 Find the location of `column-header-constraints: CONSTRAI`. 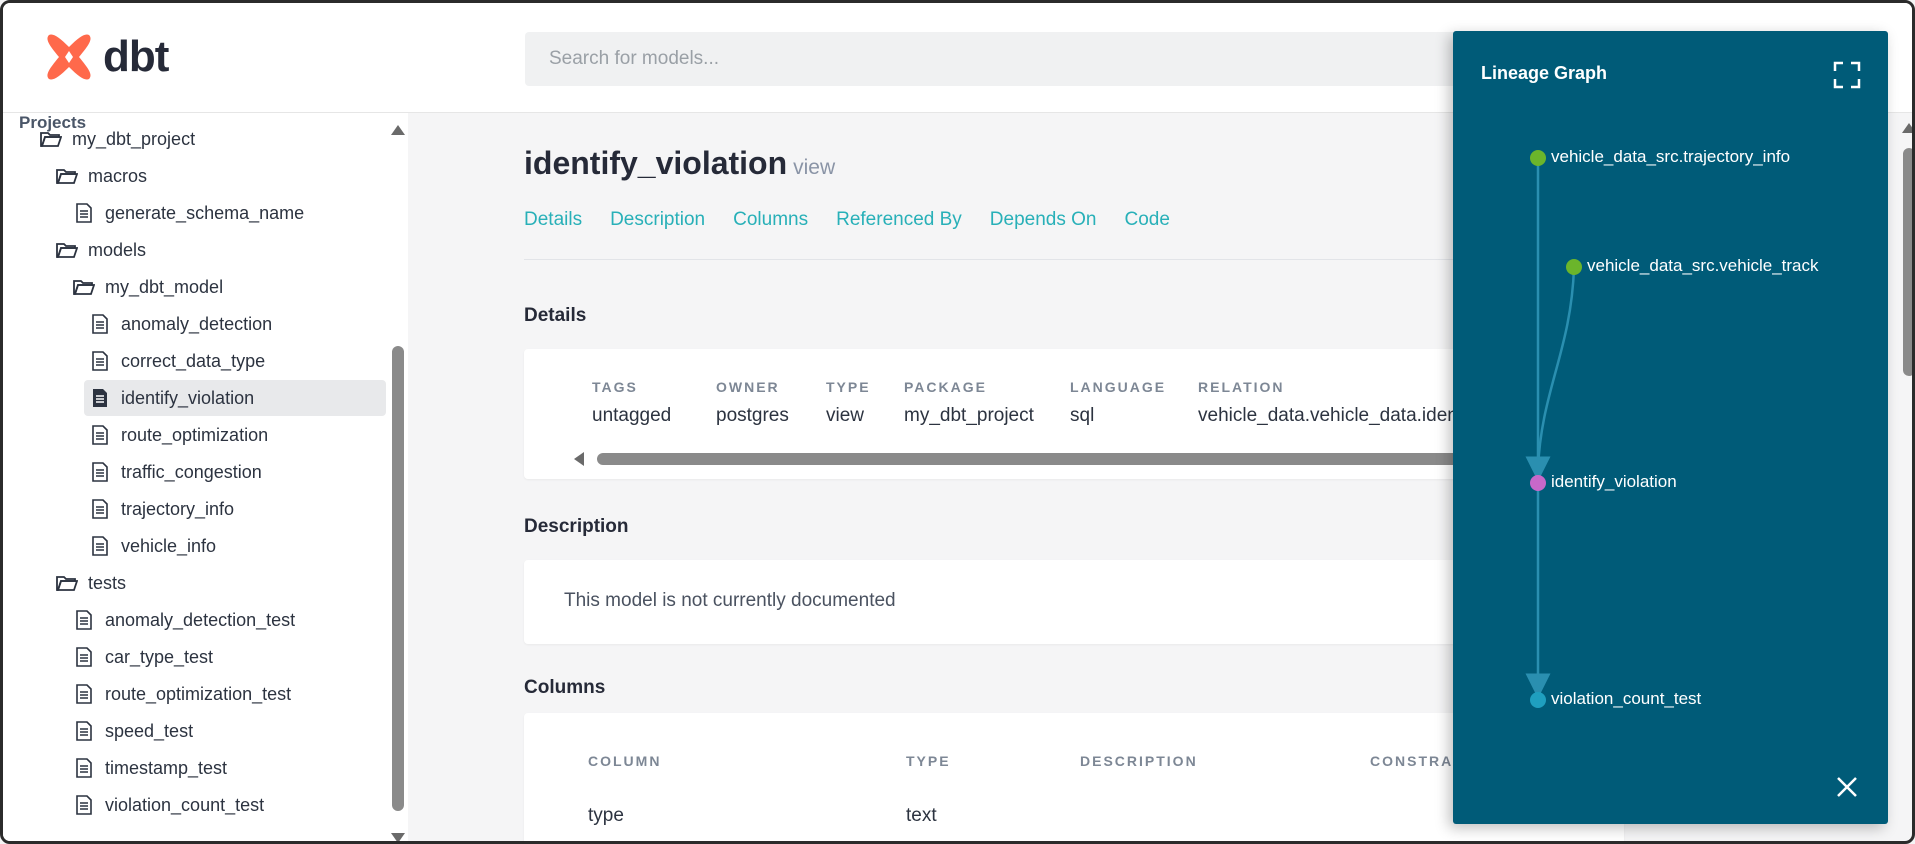

column-header-constraints: CONSTRAI is located at coordinates (1414, 761).